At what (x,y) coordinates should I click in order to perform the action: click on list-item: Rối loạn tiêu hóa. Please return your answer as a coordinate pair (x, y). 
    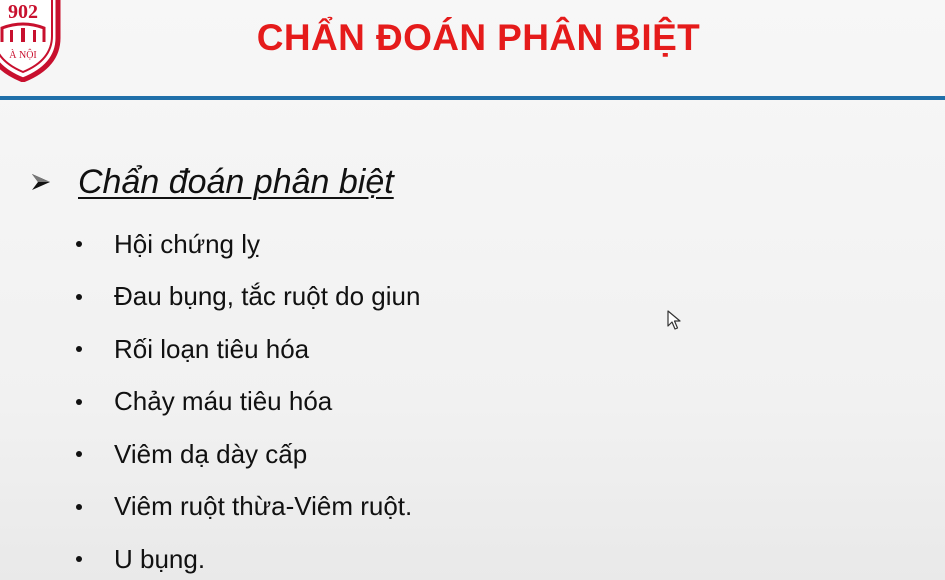
    Looking at the image, I should click on (248, 349).